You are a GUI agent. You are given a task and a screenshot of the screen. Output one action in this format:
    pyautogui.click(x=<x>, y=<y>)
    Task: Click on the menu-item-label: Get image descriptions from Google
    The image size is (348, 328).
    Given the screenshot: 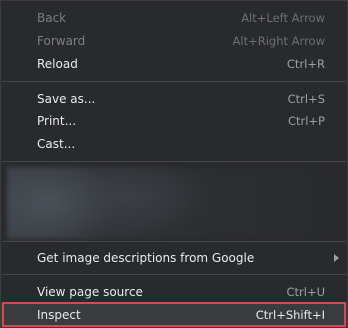 What is the action you would take?
    pyautogui.click(x=146, y=257)
    